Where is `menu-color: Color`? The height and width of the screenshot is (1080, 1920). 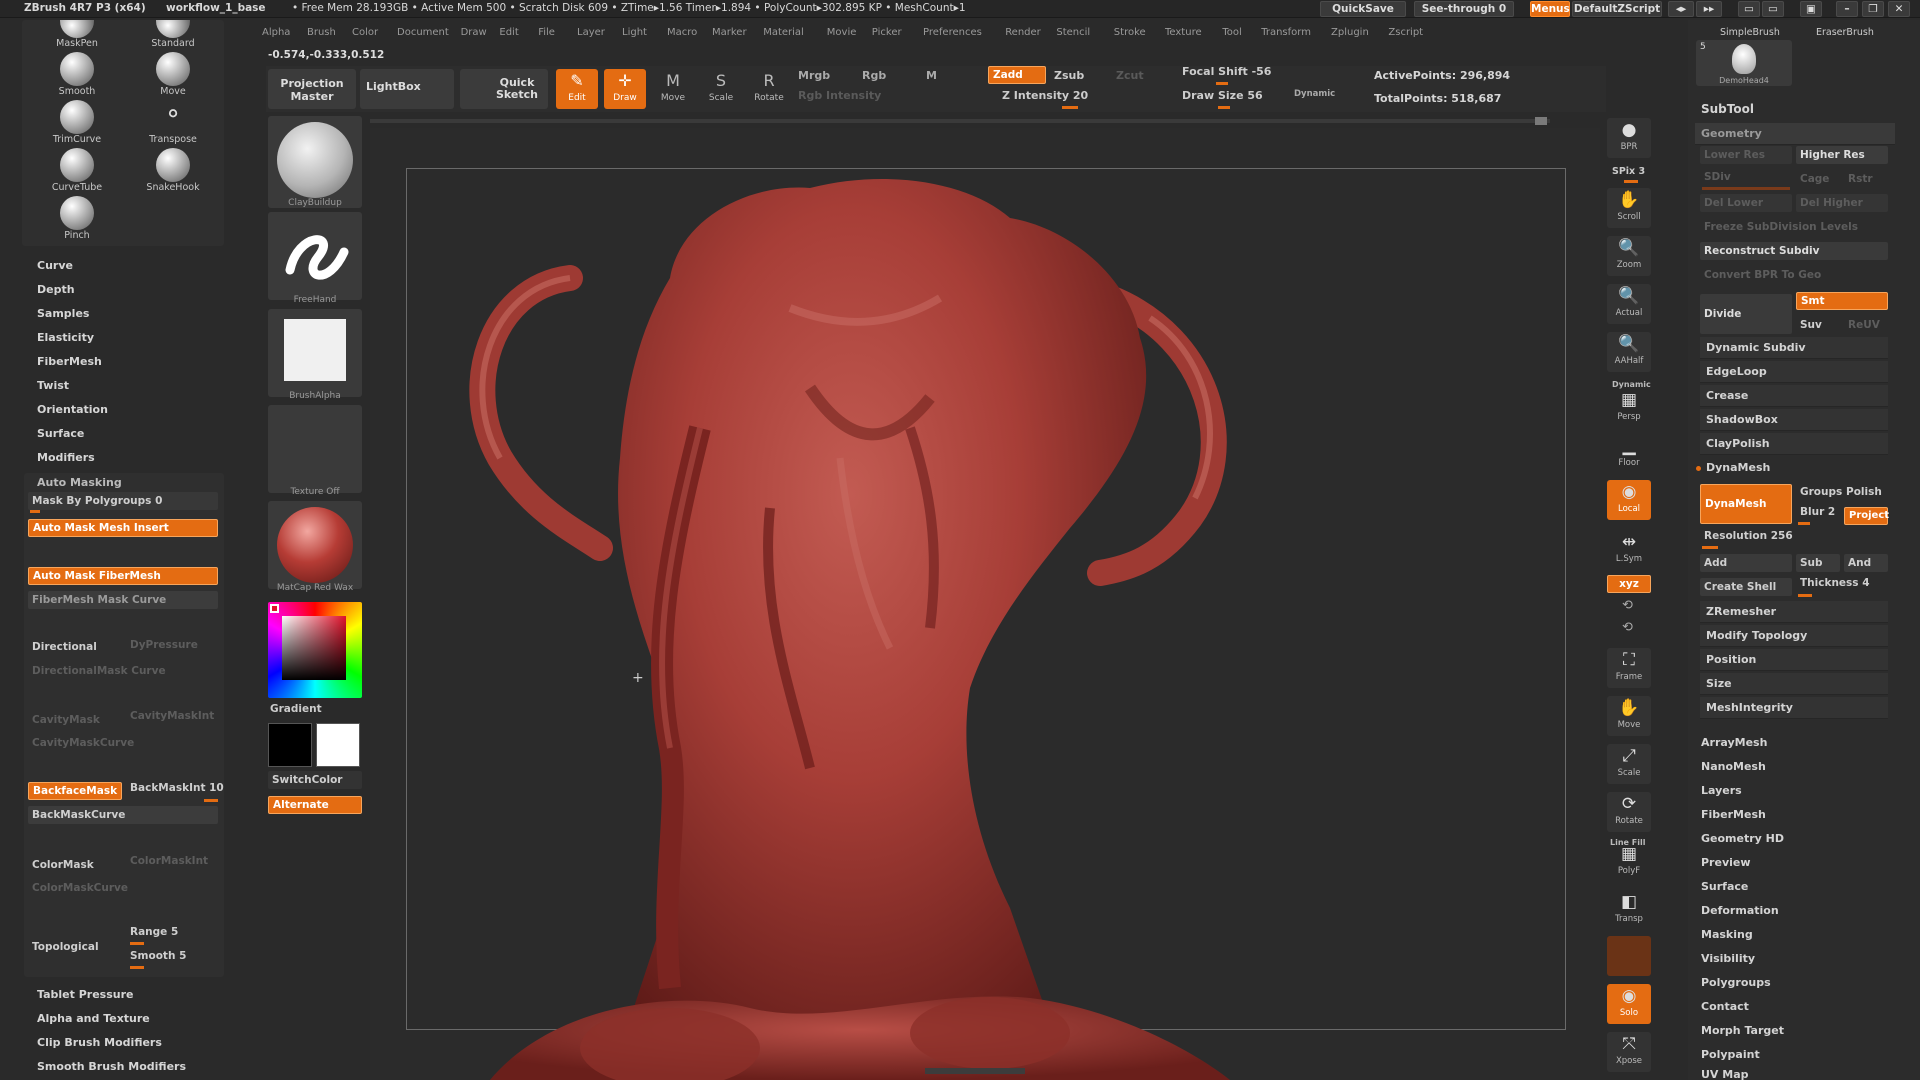
menu-color: Color is located at coordinates (365, 32).